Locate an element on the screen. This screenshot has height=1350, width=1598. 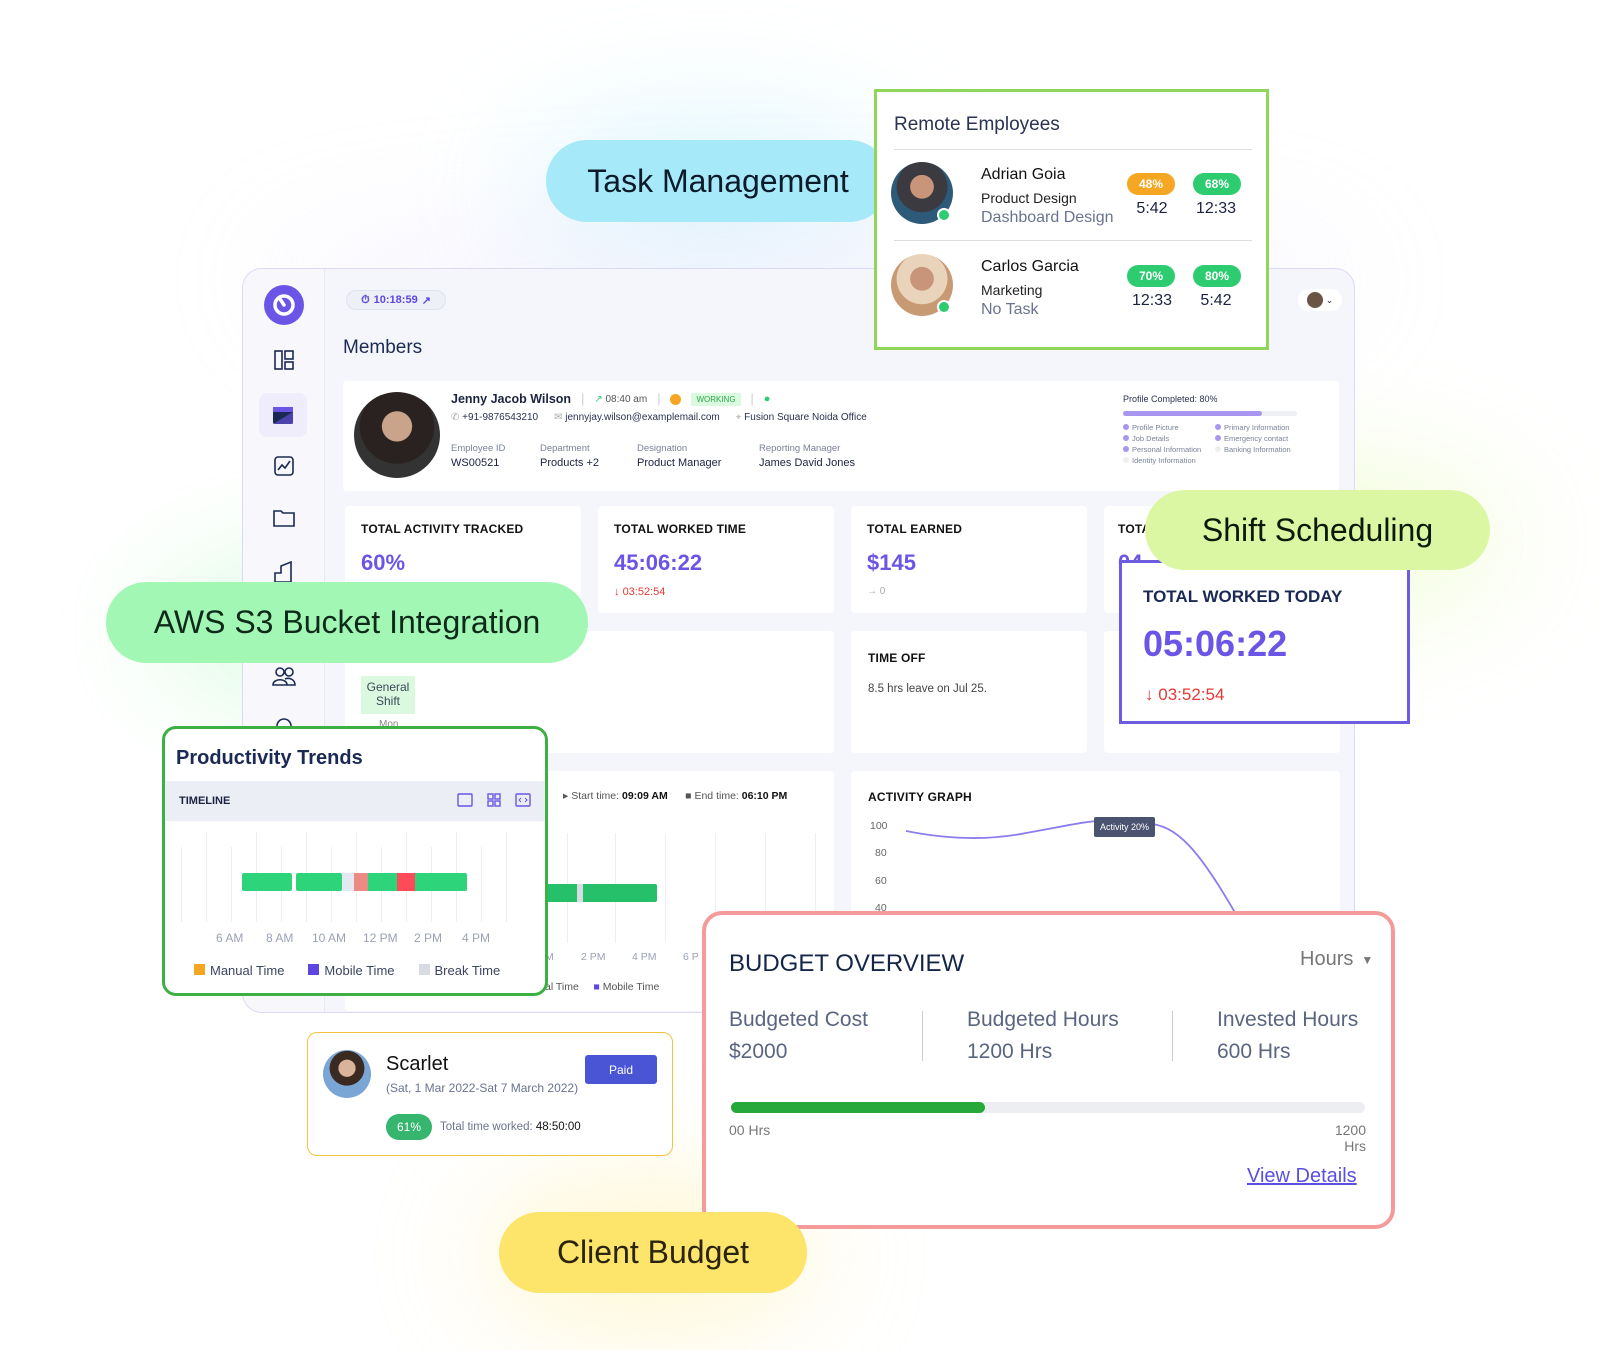
checklist-item: Emergency contact is located at coordinates (1265, 438).